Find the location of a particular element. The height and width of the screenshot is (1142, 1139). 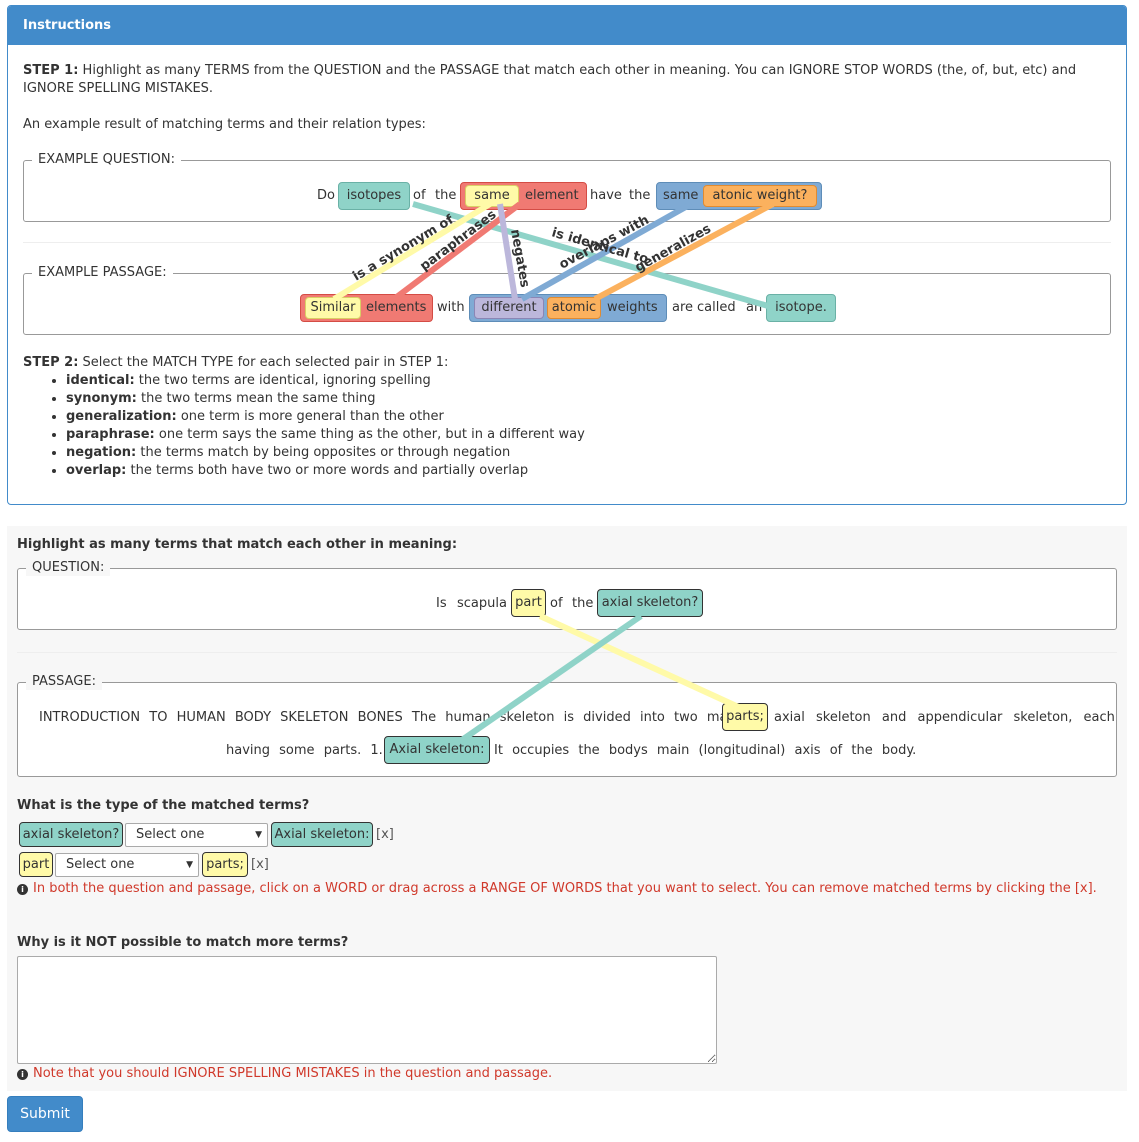

type-name: synonym: is located at coordinates (101, 398).